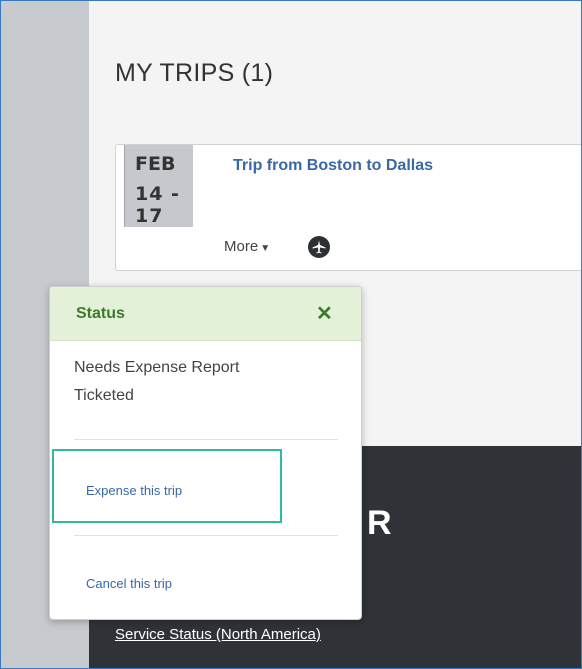 The image size is (582, 669). I want to click on status-ticketed: Ticketed, so click(104, 395).